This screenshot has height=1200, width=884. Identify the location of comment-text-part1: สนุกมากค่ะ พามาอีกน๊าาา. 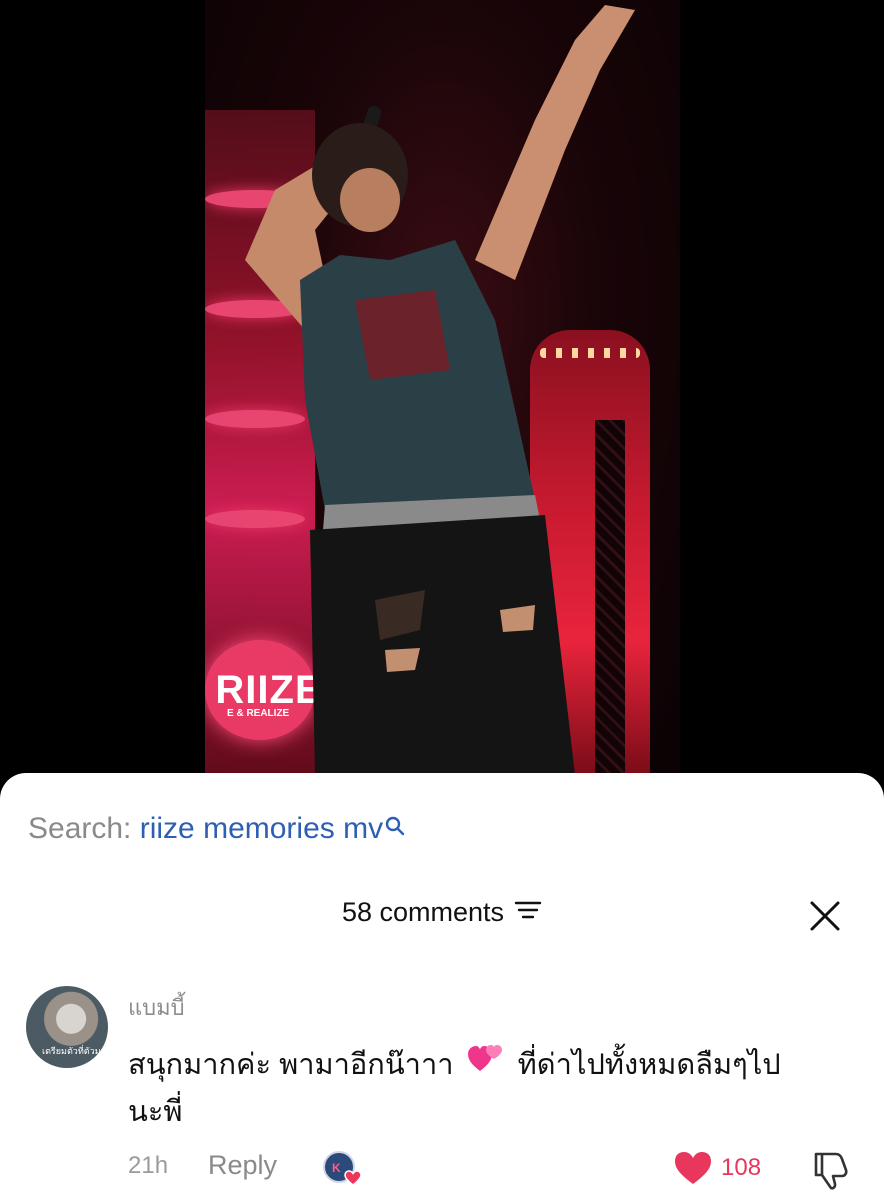
(291, 1065).